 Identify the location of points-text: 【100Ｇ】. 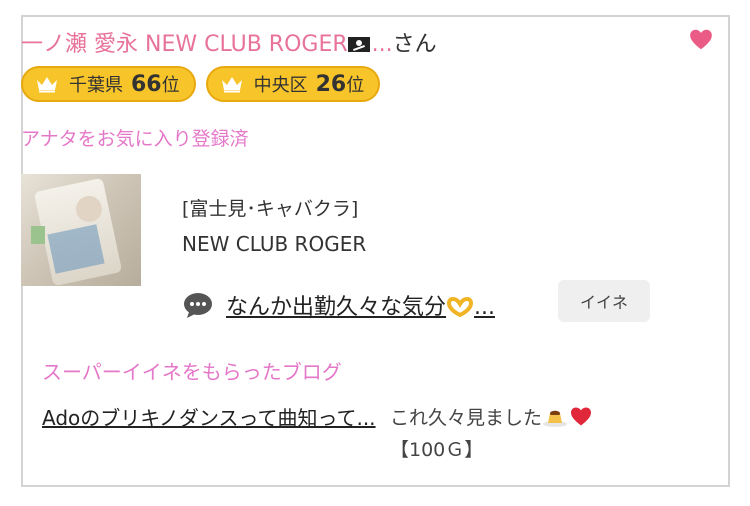
(437, 450).